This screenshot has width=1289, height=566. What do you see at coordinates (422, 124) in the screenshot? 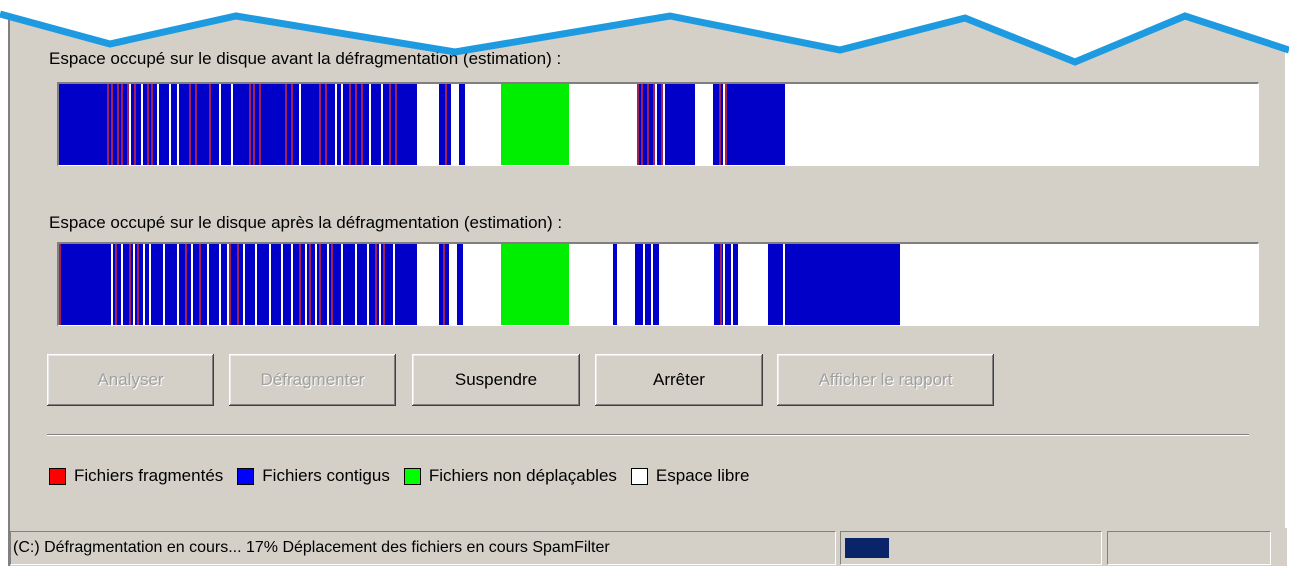
I see `before-disk-map-graphic` at bounding box center [422, 124].